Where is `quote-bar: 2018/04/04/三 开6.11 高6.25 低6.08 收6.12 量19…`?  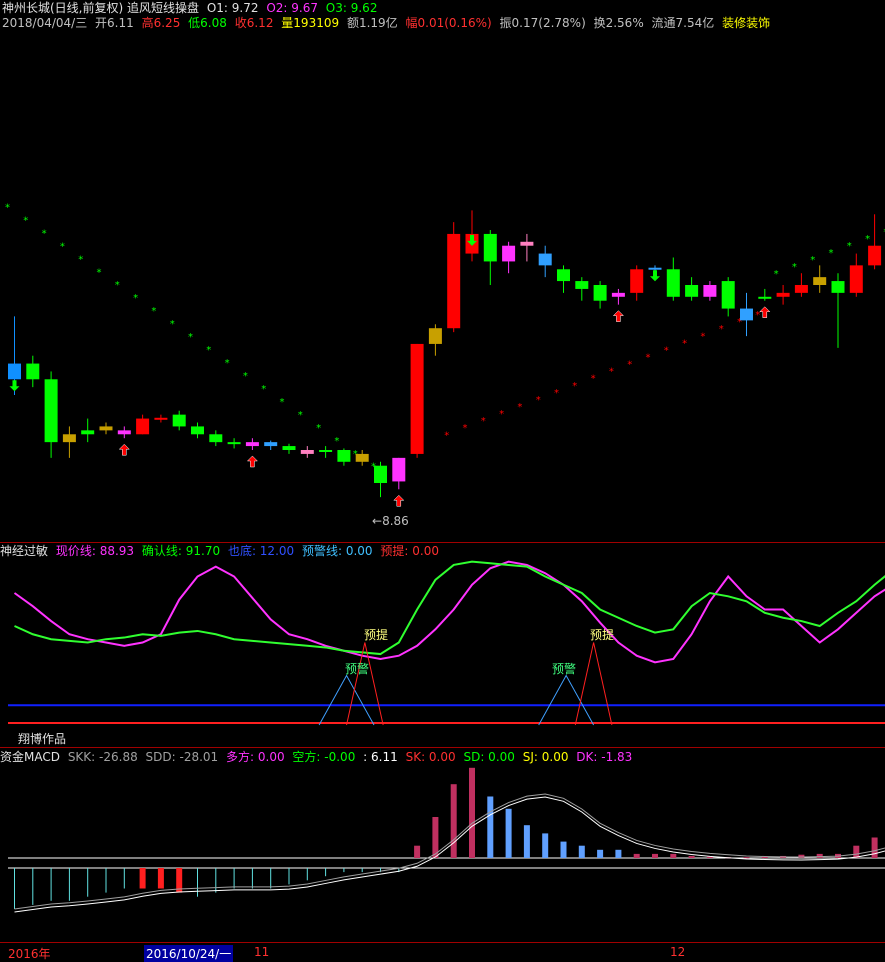
quote-bar: 2018/04/04/三 开6.11 高6.25 低6.08 收6.12 量19… is located at coordinates (388, 23).